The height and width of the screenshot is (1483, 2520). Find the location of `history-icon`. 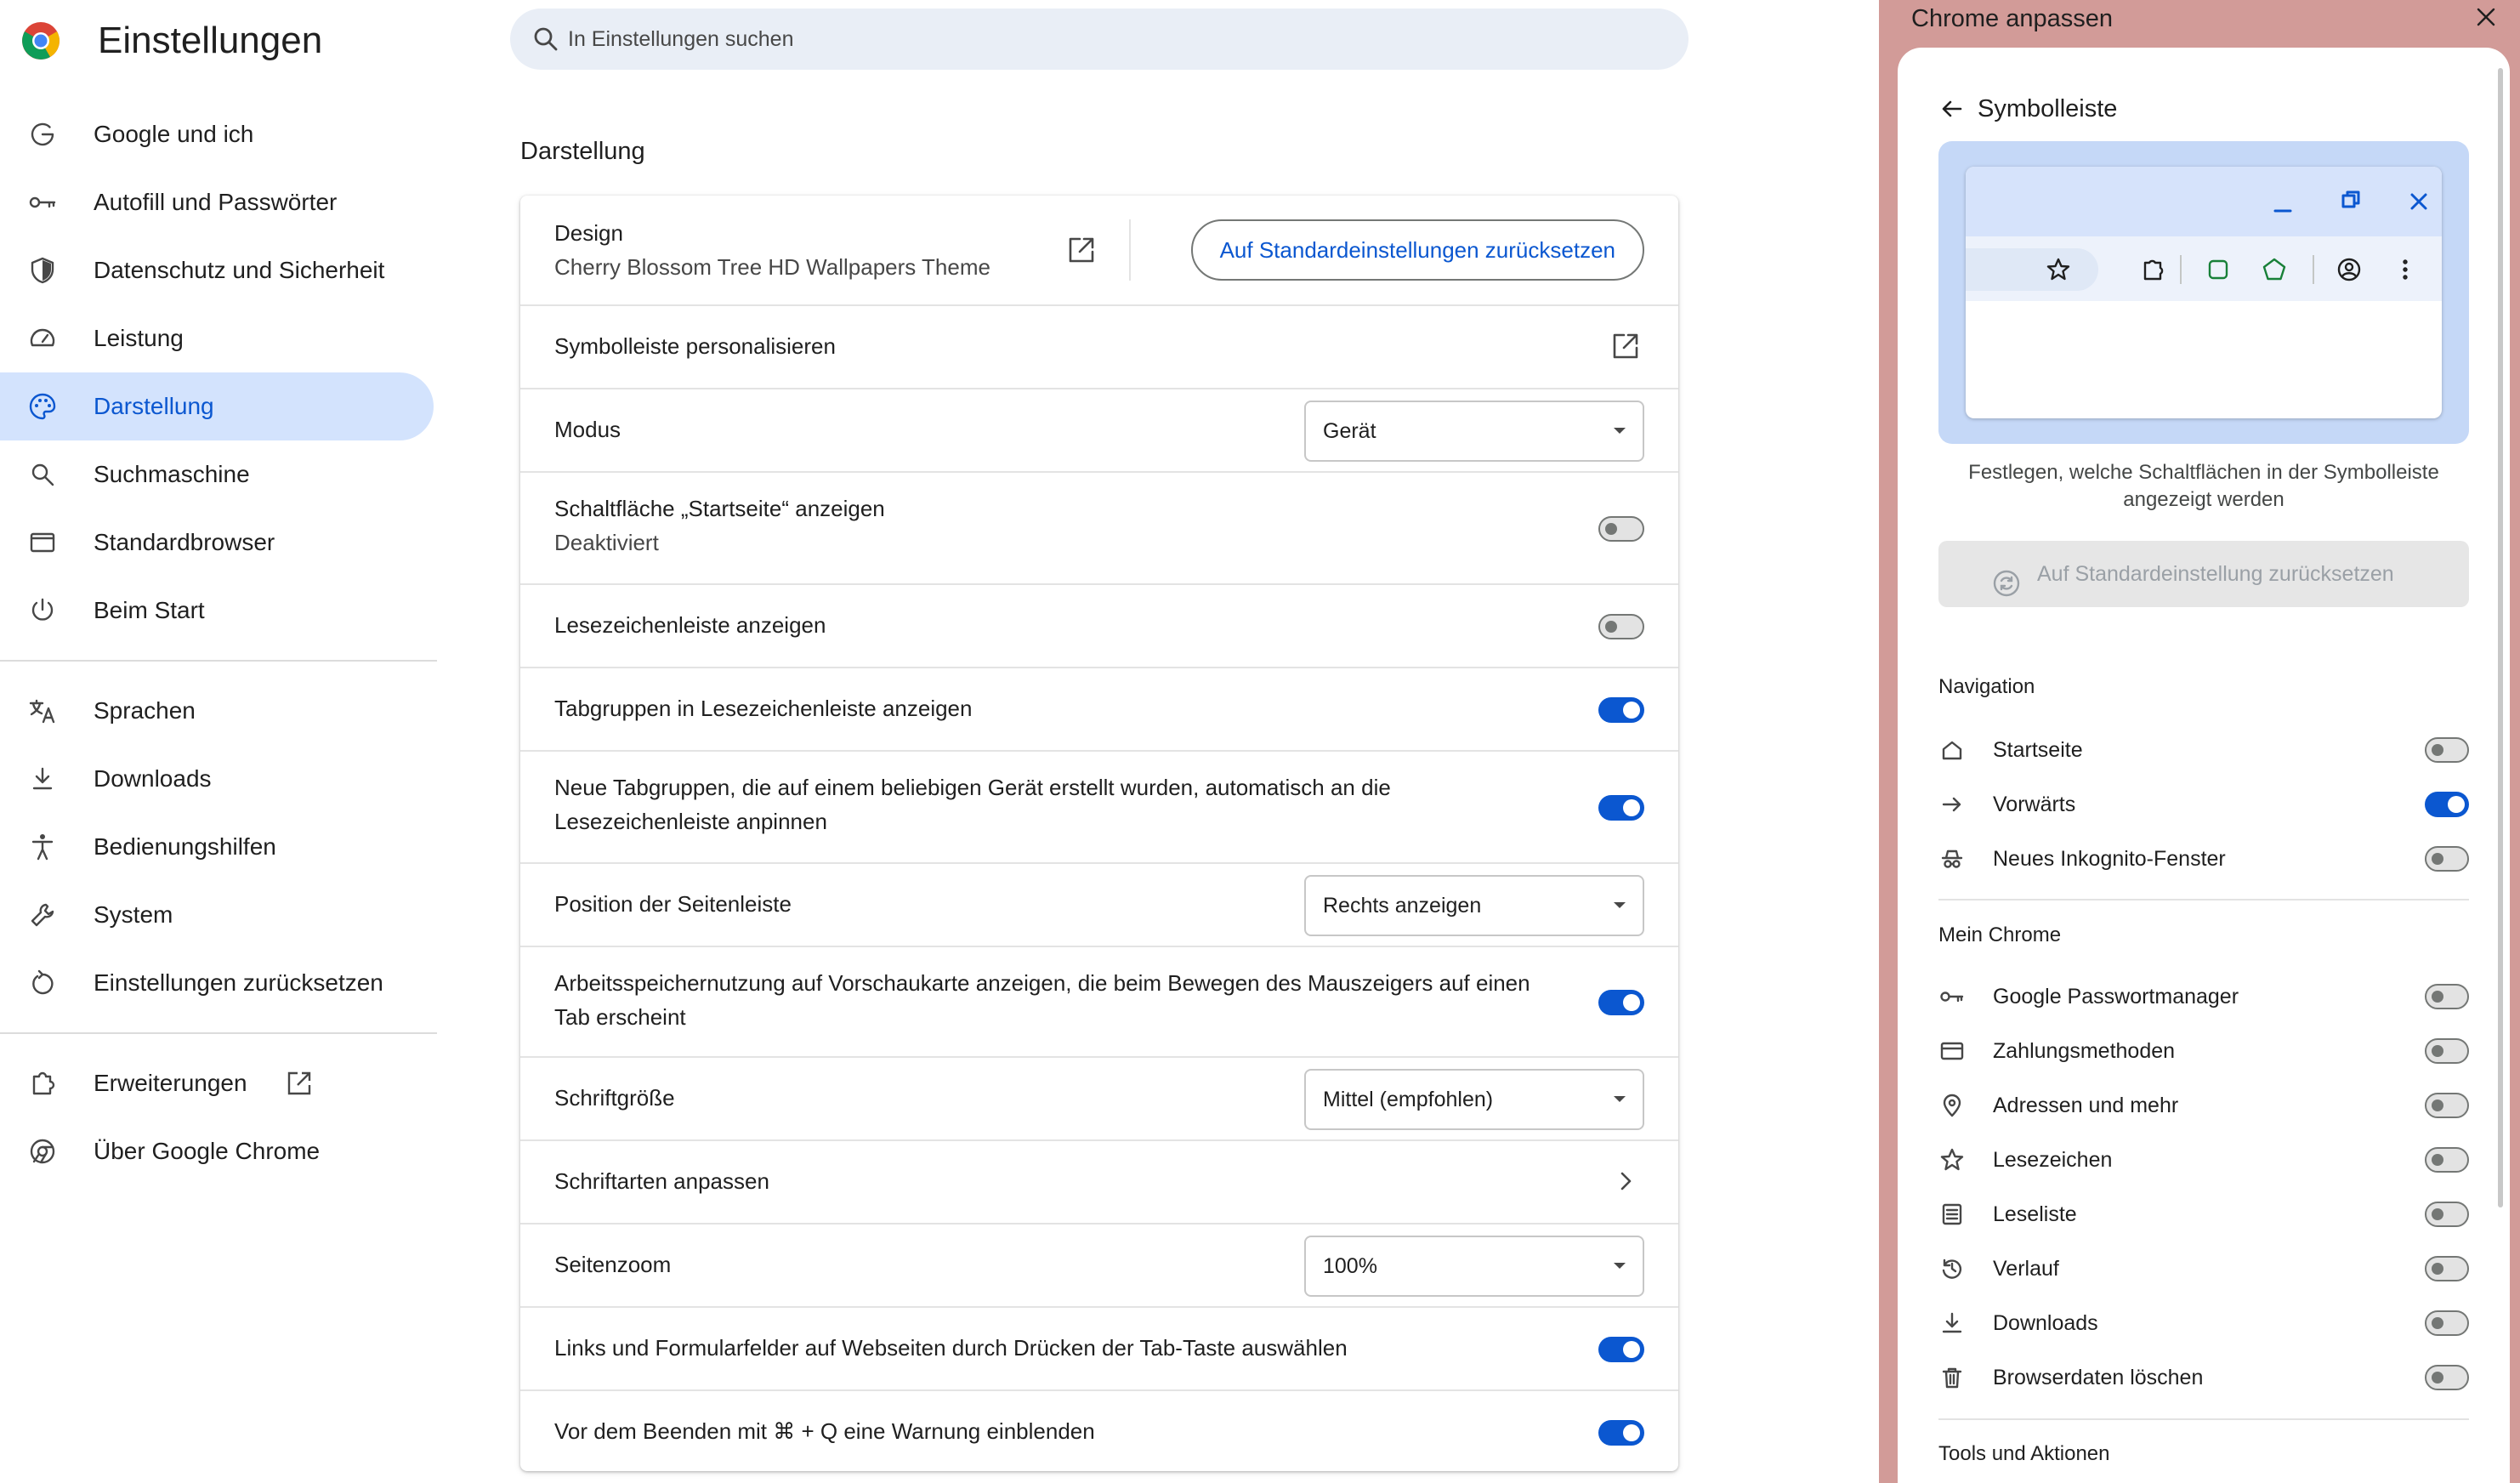

history-icon is located at coordinates (1952, 1268).